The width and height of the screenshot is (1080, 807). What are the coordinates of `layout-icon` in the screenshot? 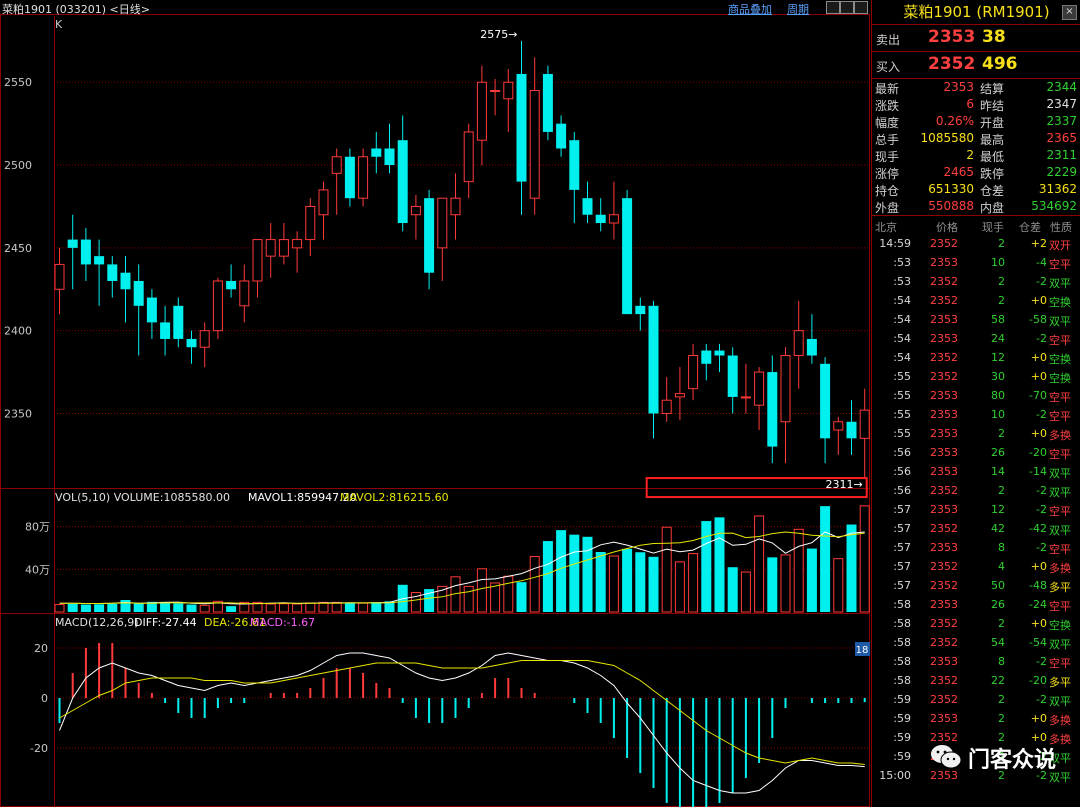 It's located at (861, 7).